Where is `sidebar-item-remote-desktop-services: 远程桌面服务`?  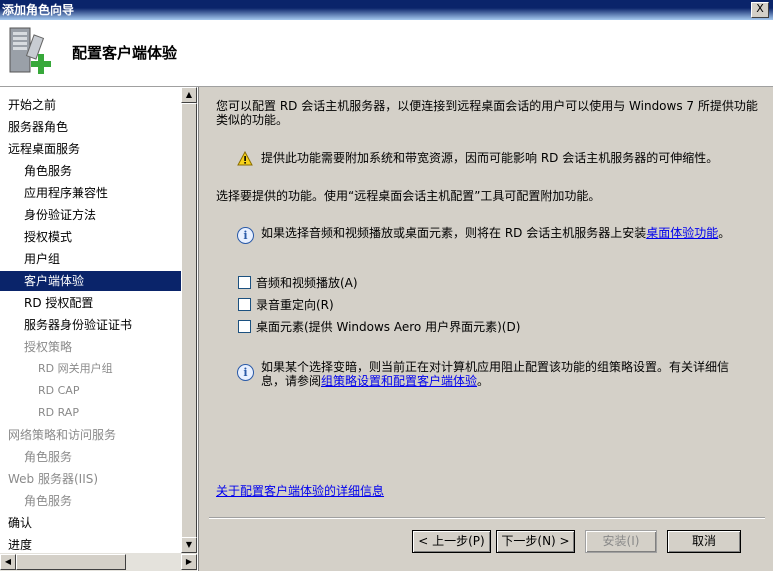
sidebar-item-remote-desktop-services: 远程桌面服务 is located at coordinates (90, 149).